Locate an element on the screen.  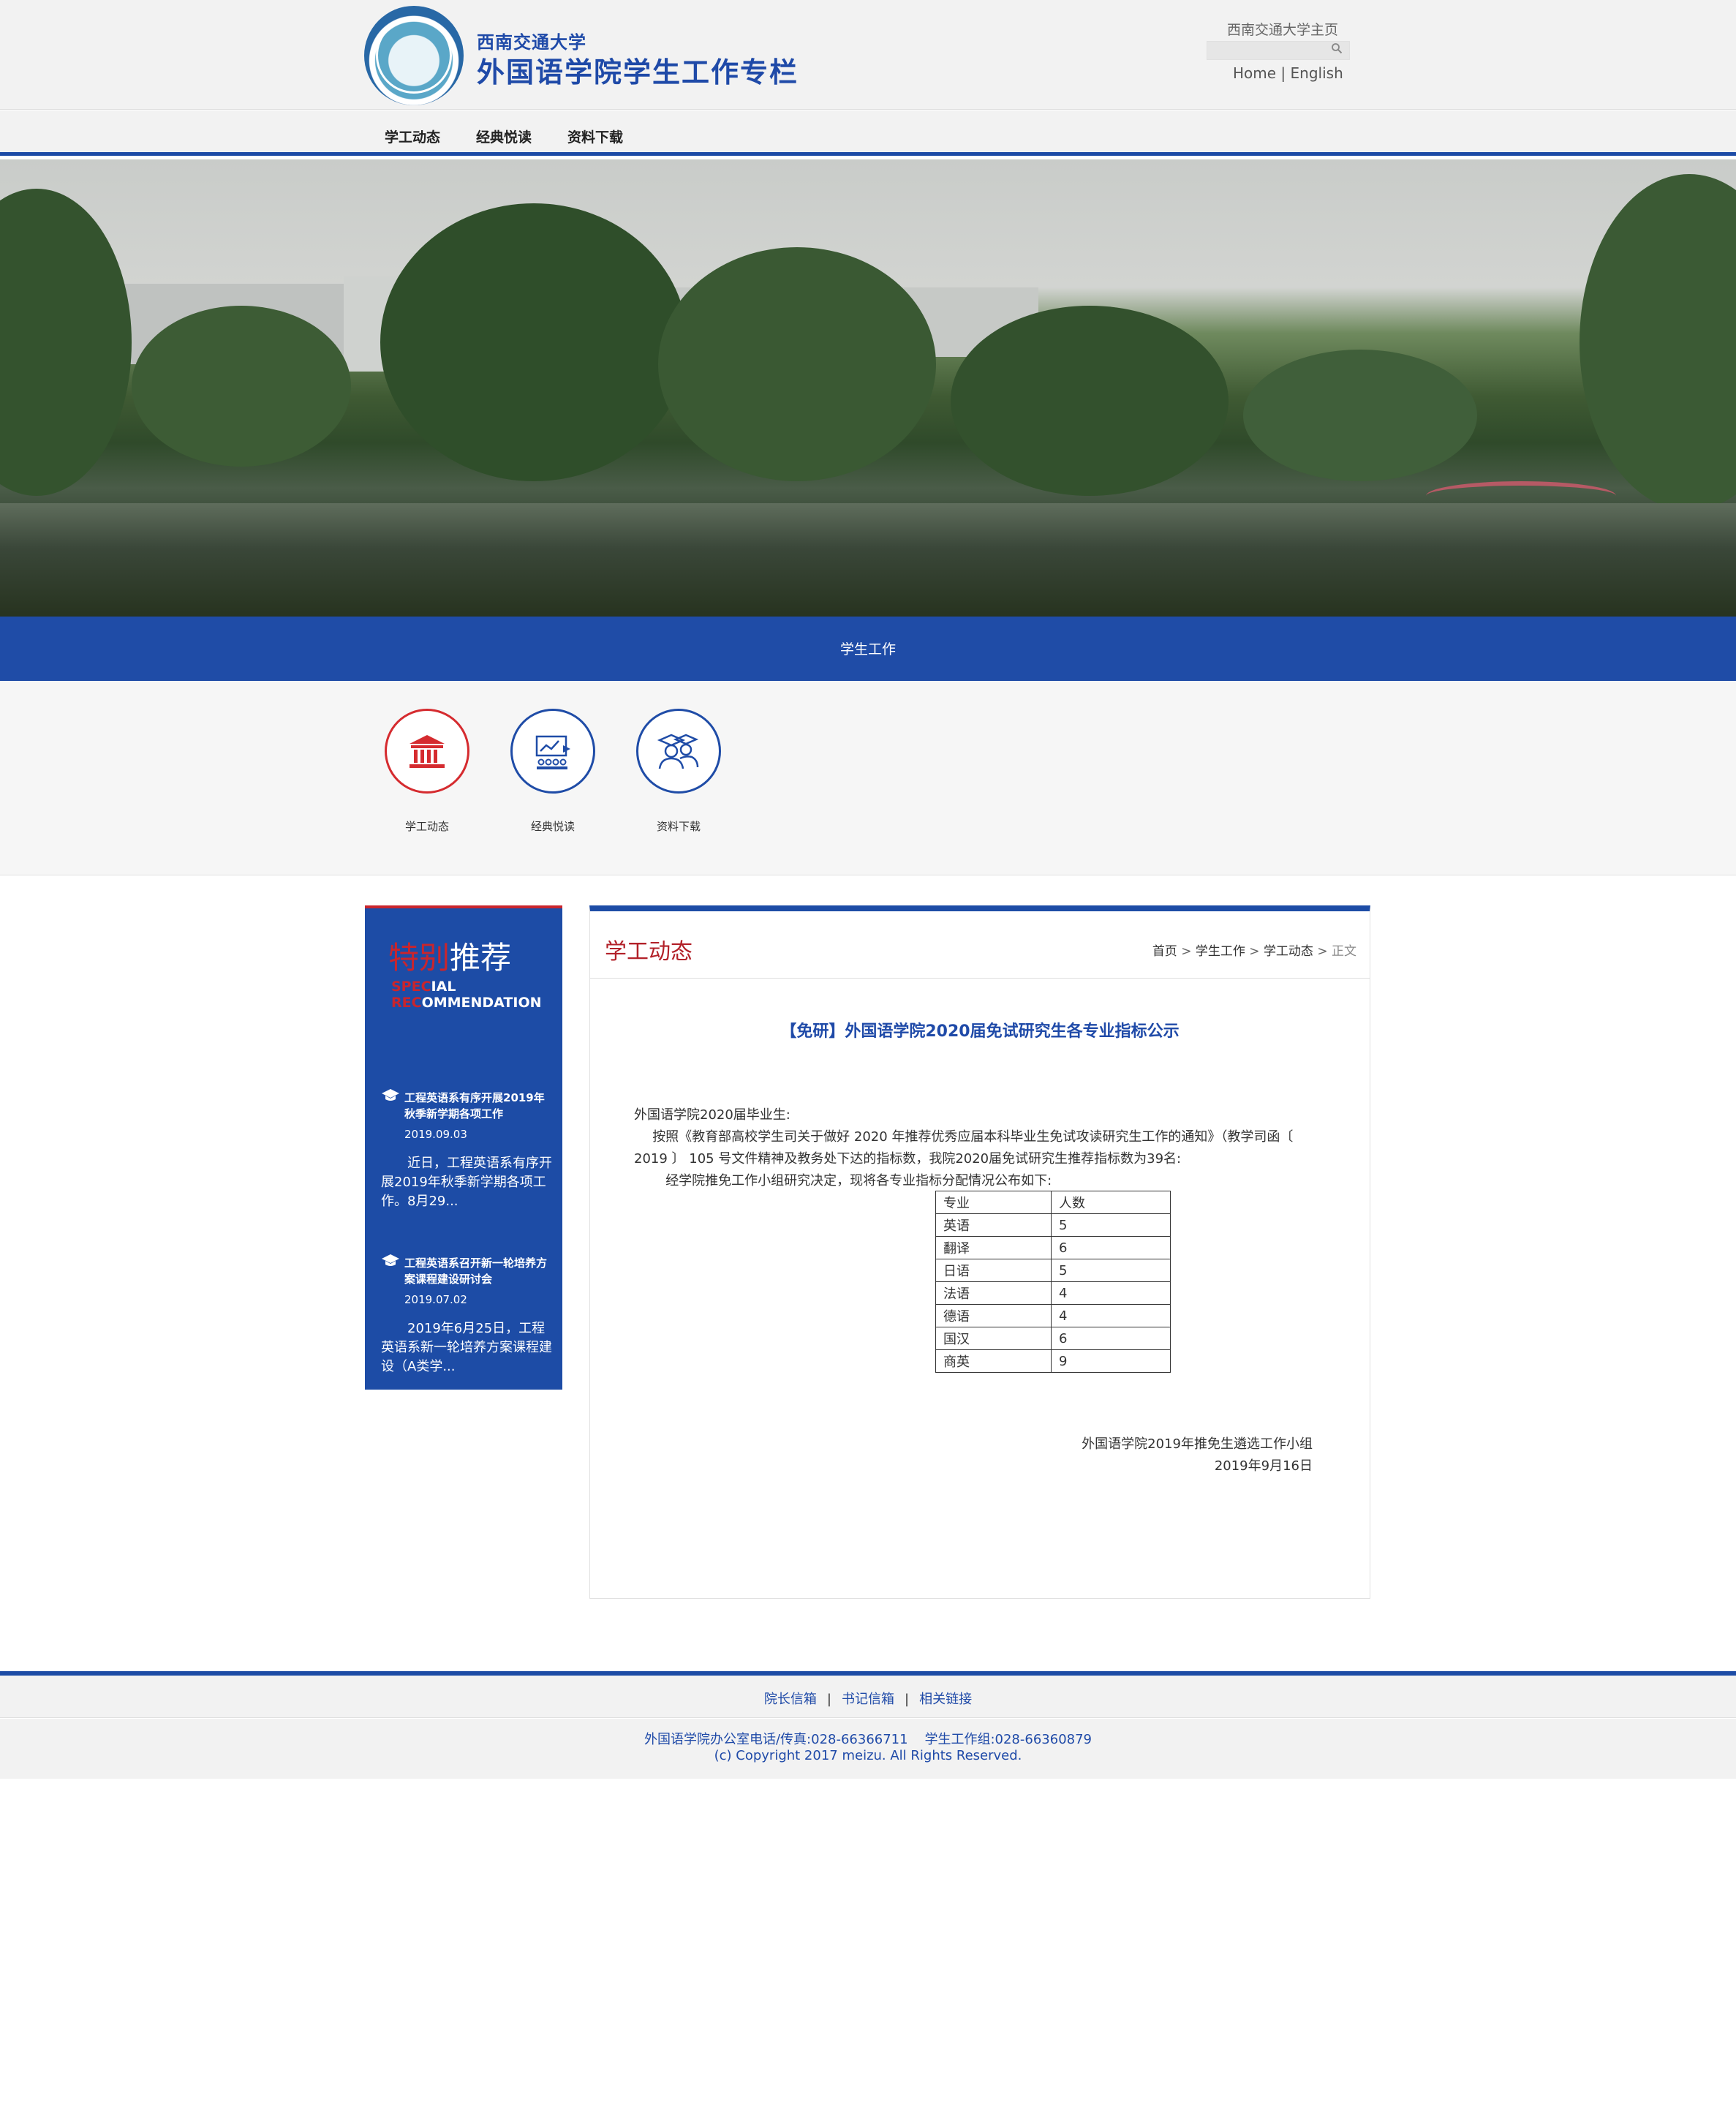
table-cell: 德语 is located at coordinates (994, 1315).